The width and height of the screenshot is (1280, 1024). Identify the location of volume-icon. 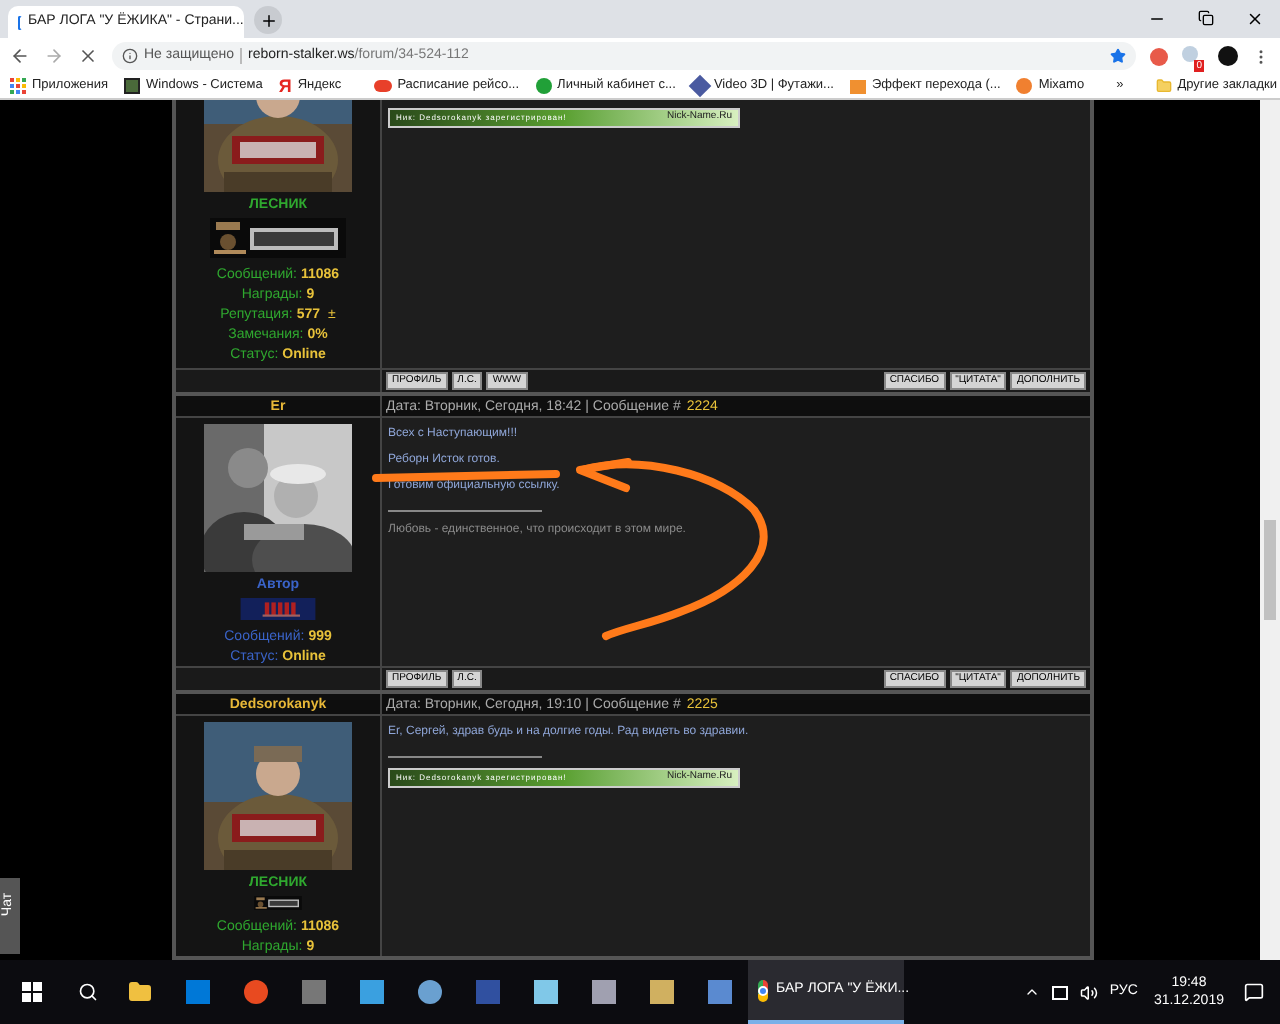
(1088, 992).